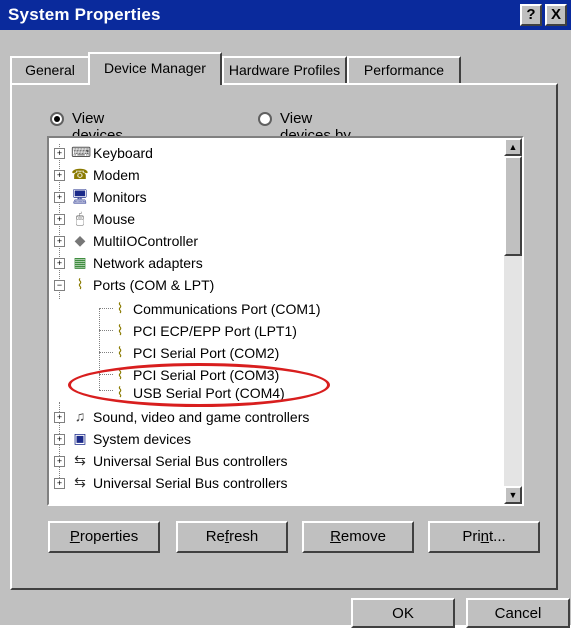  Describe the element at coordinates (80, 240) in the screenshot. I see `controller-icon: ◆` at that location.